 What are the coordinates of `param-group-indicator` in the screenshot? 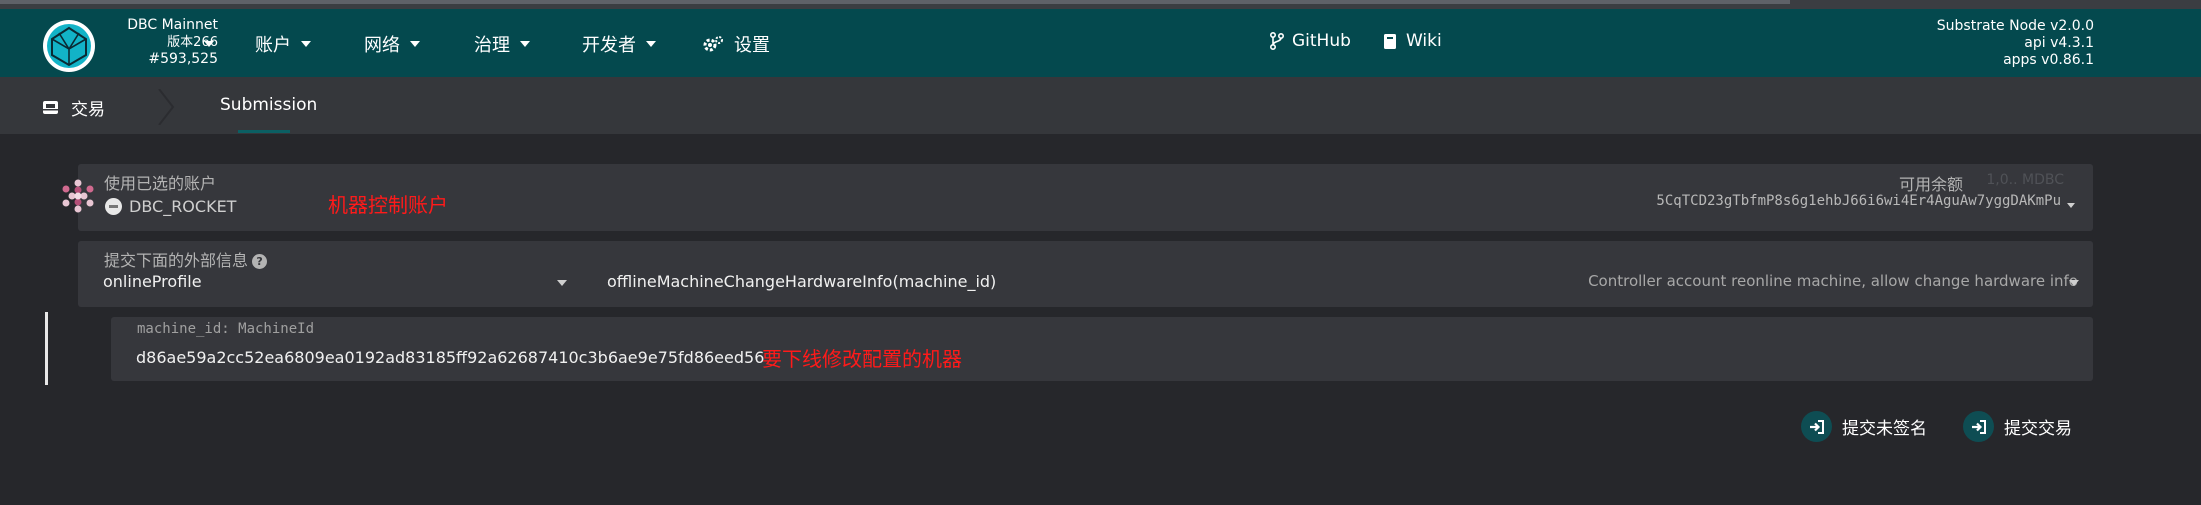 It's located at (46, 348).